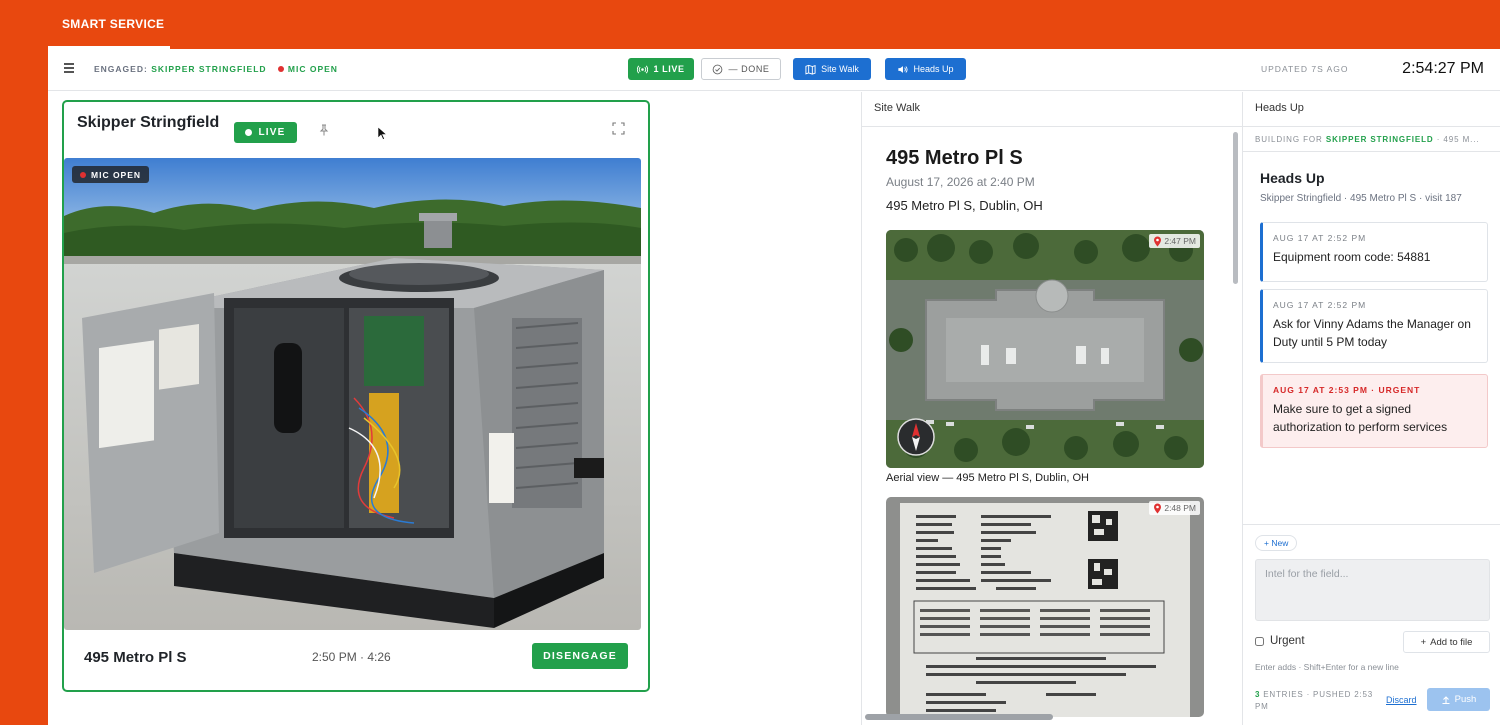 This screenshot has width=1500, height=725. I want to click on add-to-file-button: + Add to file, so click(1446, 642).